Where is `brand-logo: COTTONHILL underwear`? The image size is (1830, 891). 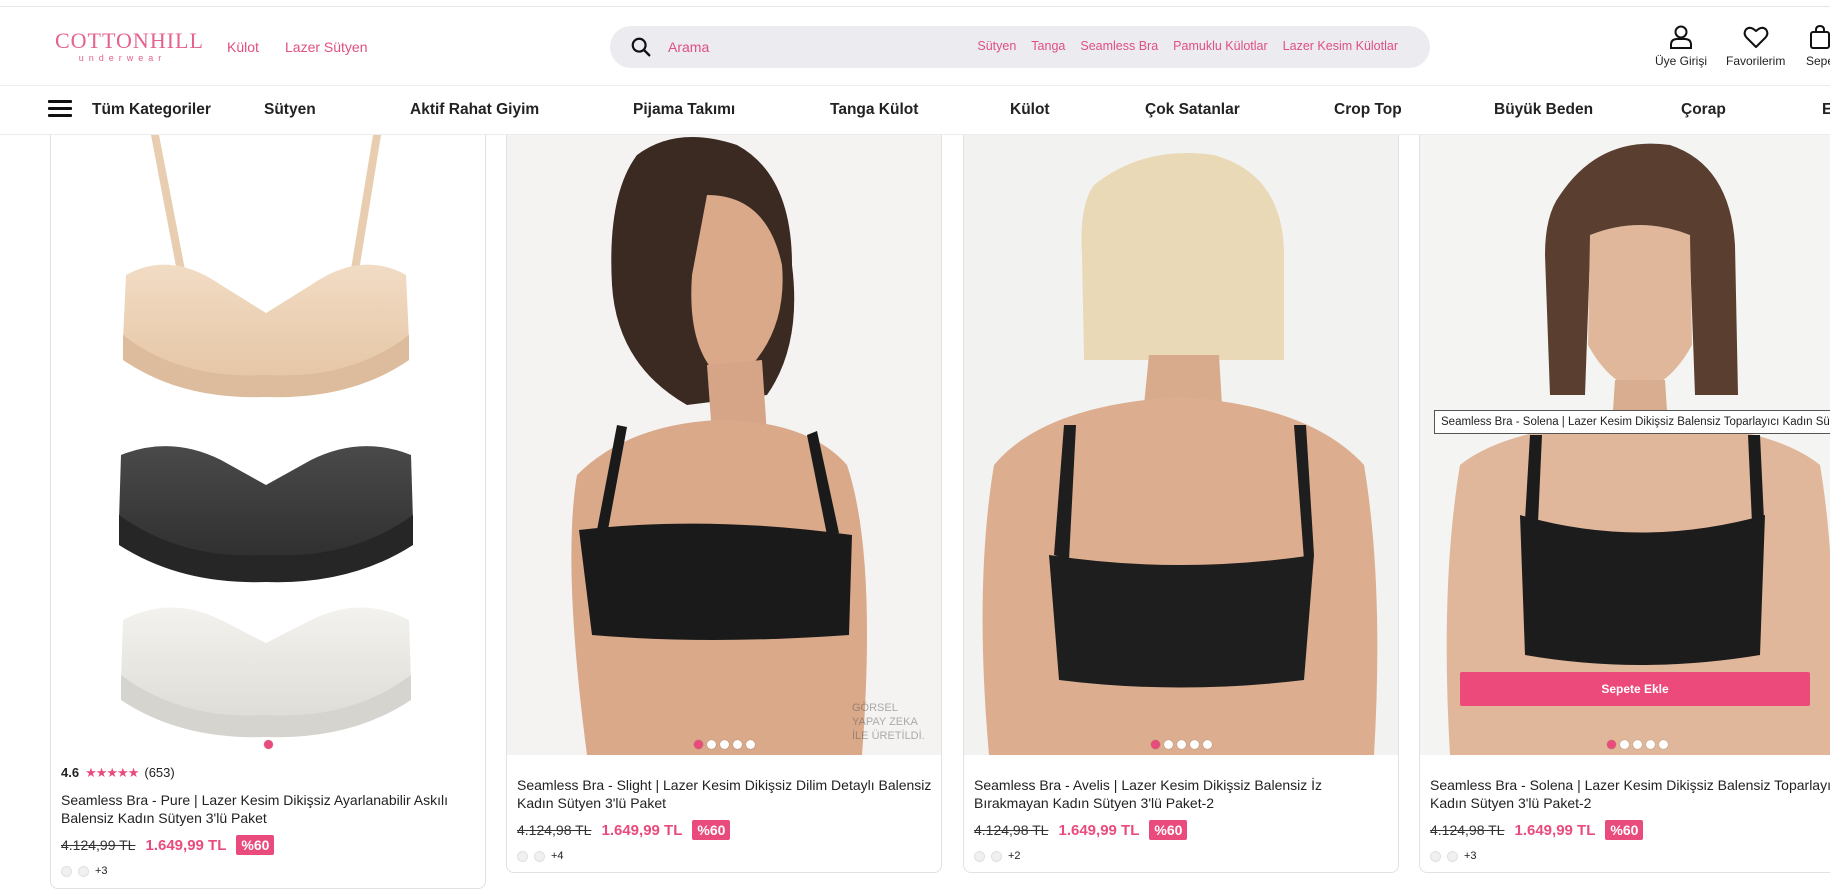 brand-logo: COTTONHILL underwear is located at coordinates (129, 47).